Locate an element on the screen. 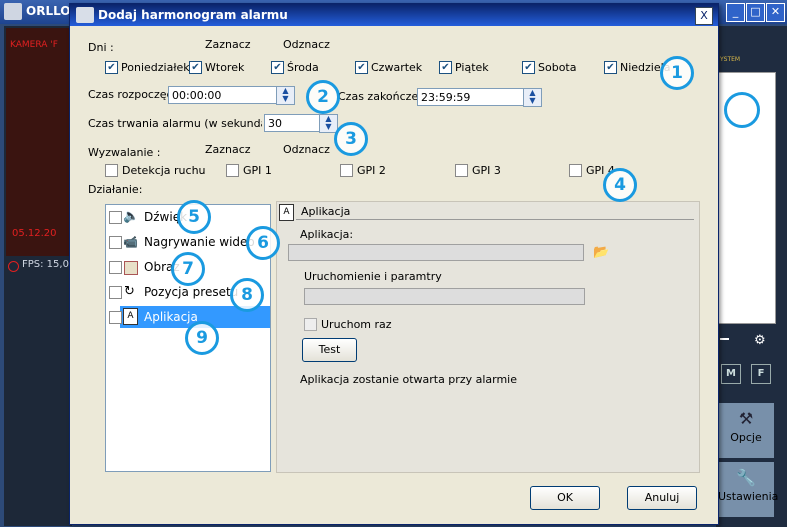 The width and height of the screenshot is (787, 527). annotation-badge: 3 is located at coordinates (351, 139).